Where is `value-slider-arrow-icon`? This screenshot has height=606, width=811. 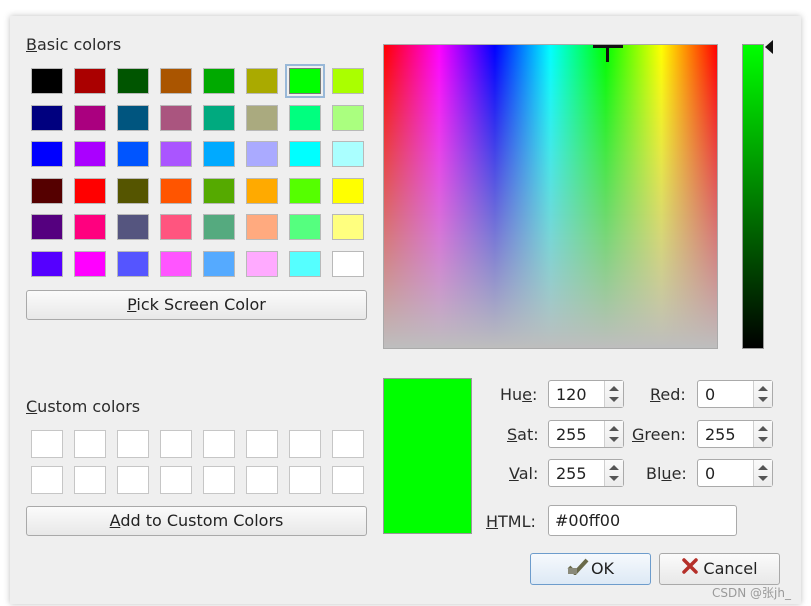
value-slider-arrow-icon is located at coordinates (769, 47).